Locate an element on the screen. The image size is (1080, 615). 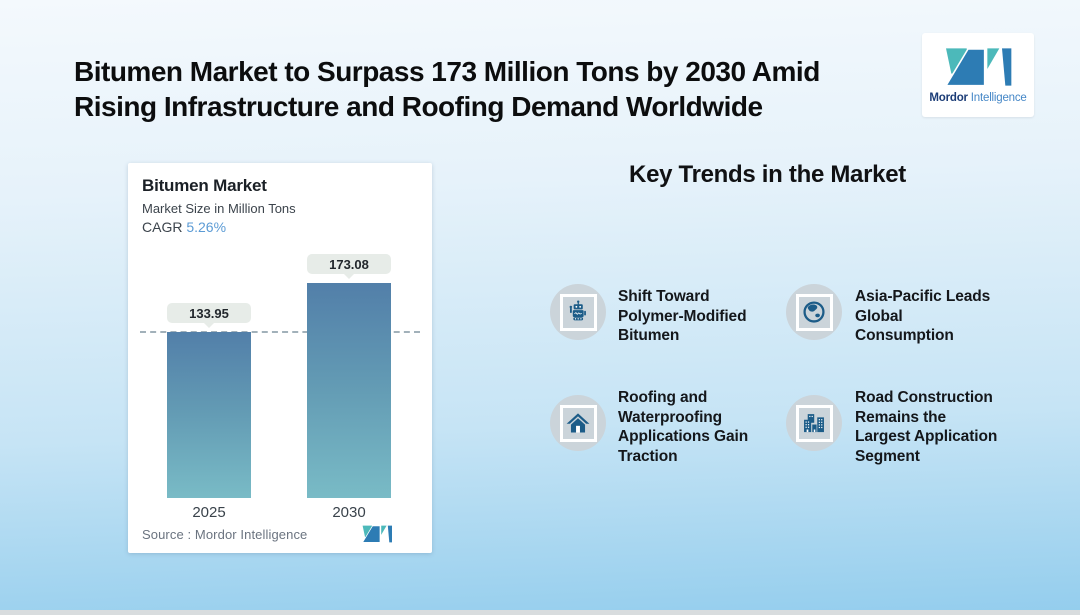
chart-title: Bitumen Market is located at coordinates (204, 185).